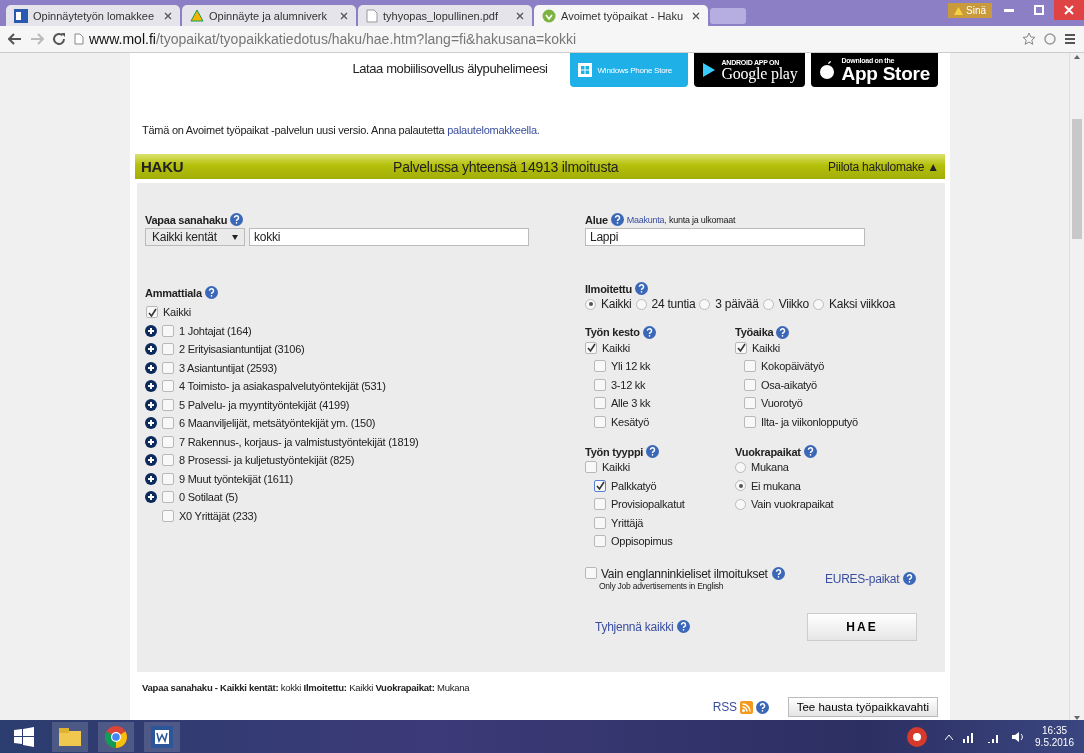 The width and height of the screenshot is (1084, 753). What do you see at coordinates (725, 237) in the screenshot?
I see `area-field: Lappi` at bounding box center [725, 237].